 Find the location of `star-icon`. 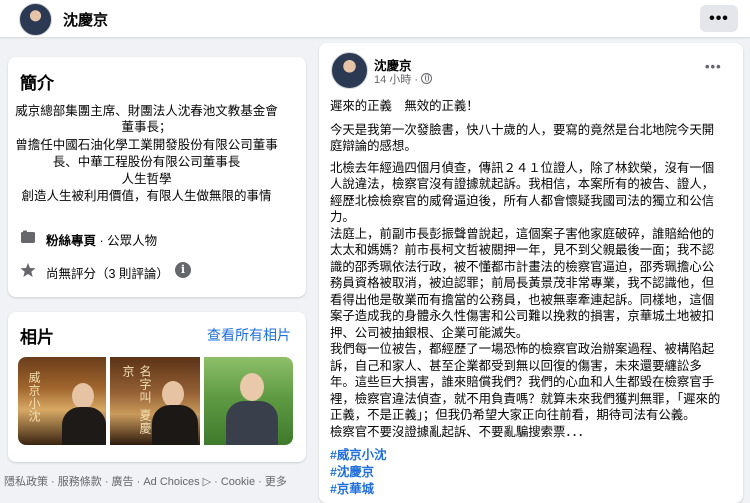

star-icon is located at coordinates (28, 270).